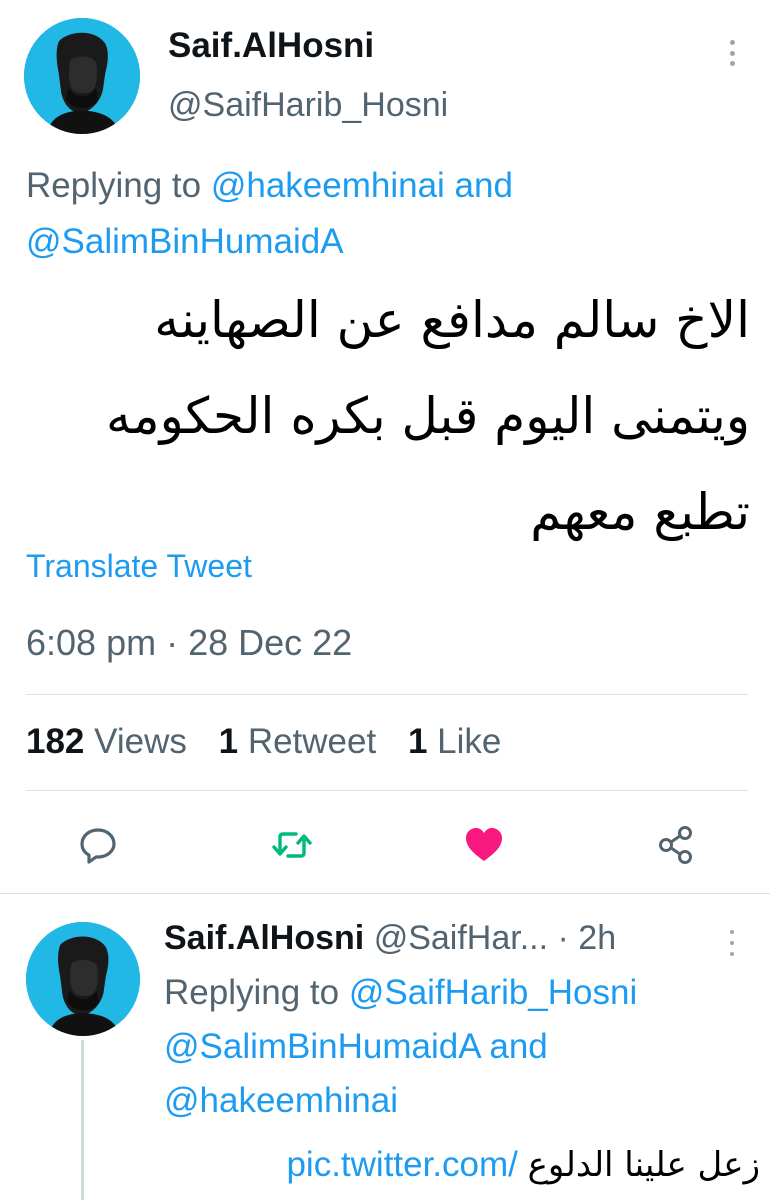  I want to click on reply-author-name: Saif.AlHosni, so click(264, 938).